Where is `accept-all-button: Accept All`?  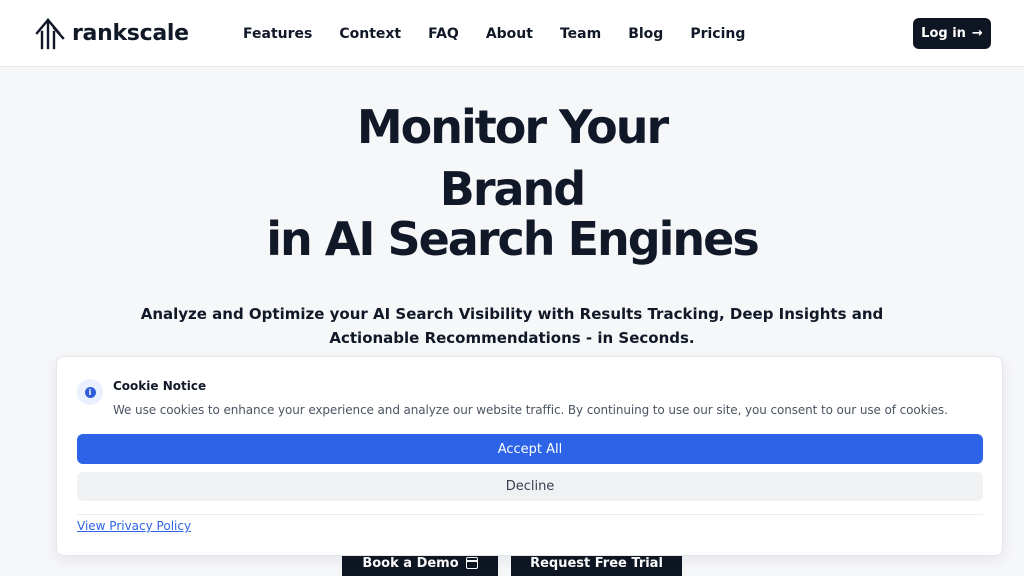
accept-all-button: Accept All is located at coordinates (530, 449).